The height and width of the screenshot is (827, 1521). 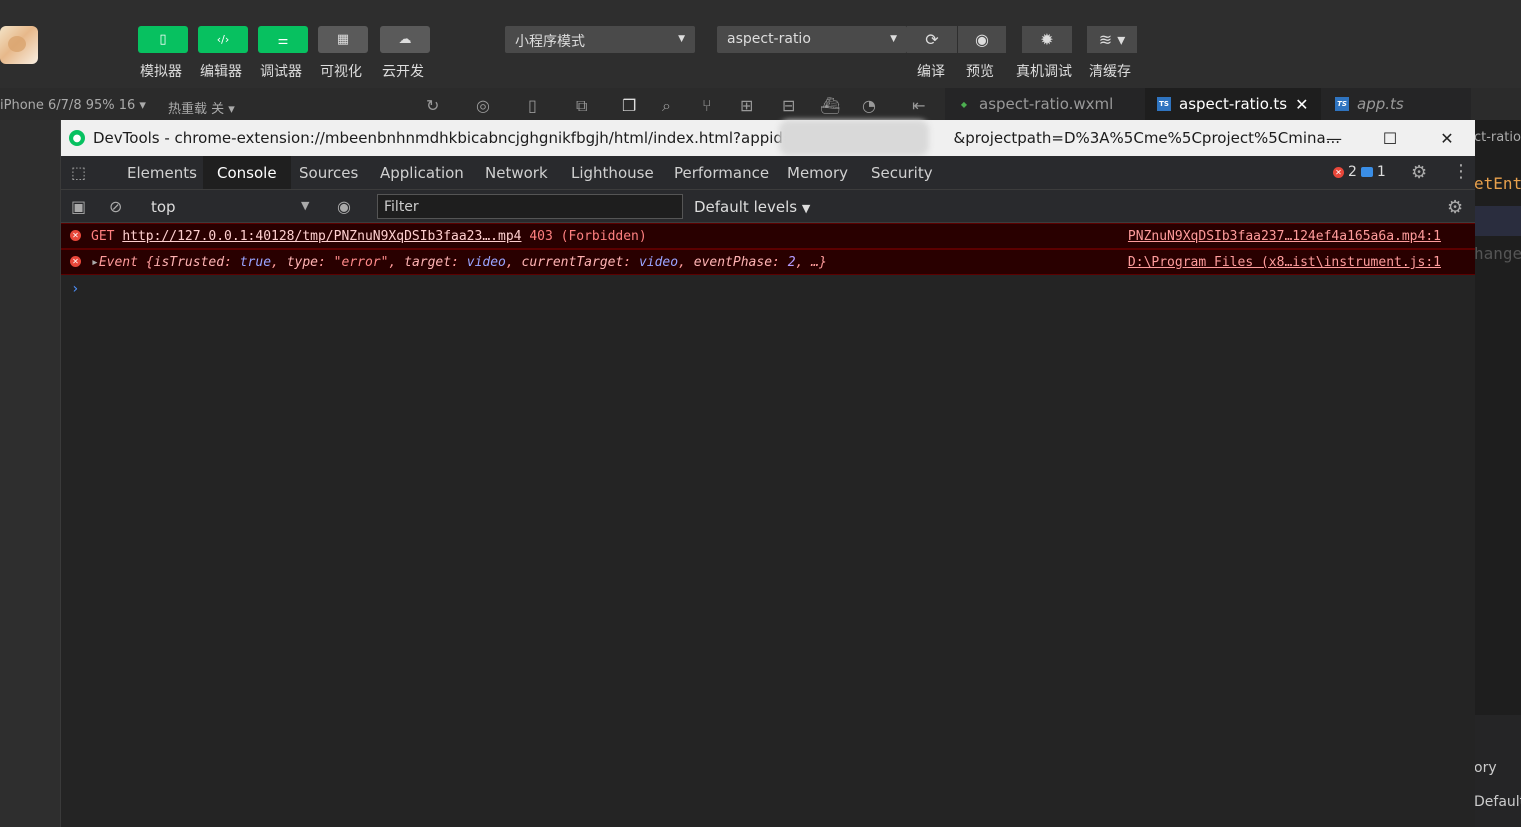 I want to click on tab-lighthouse: Lighthouse, so click(x=612, y=172).